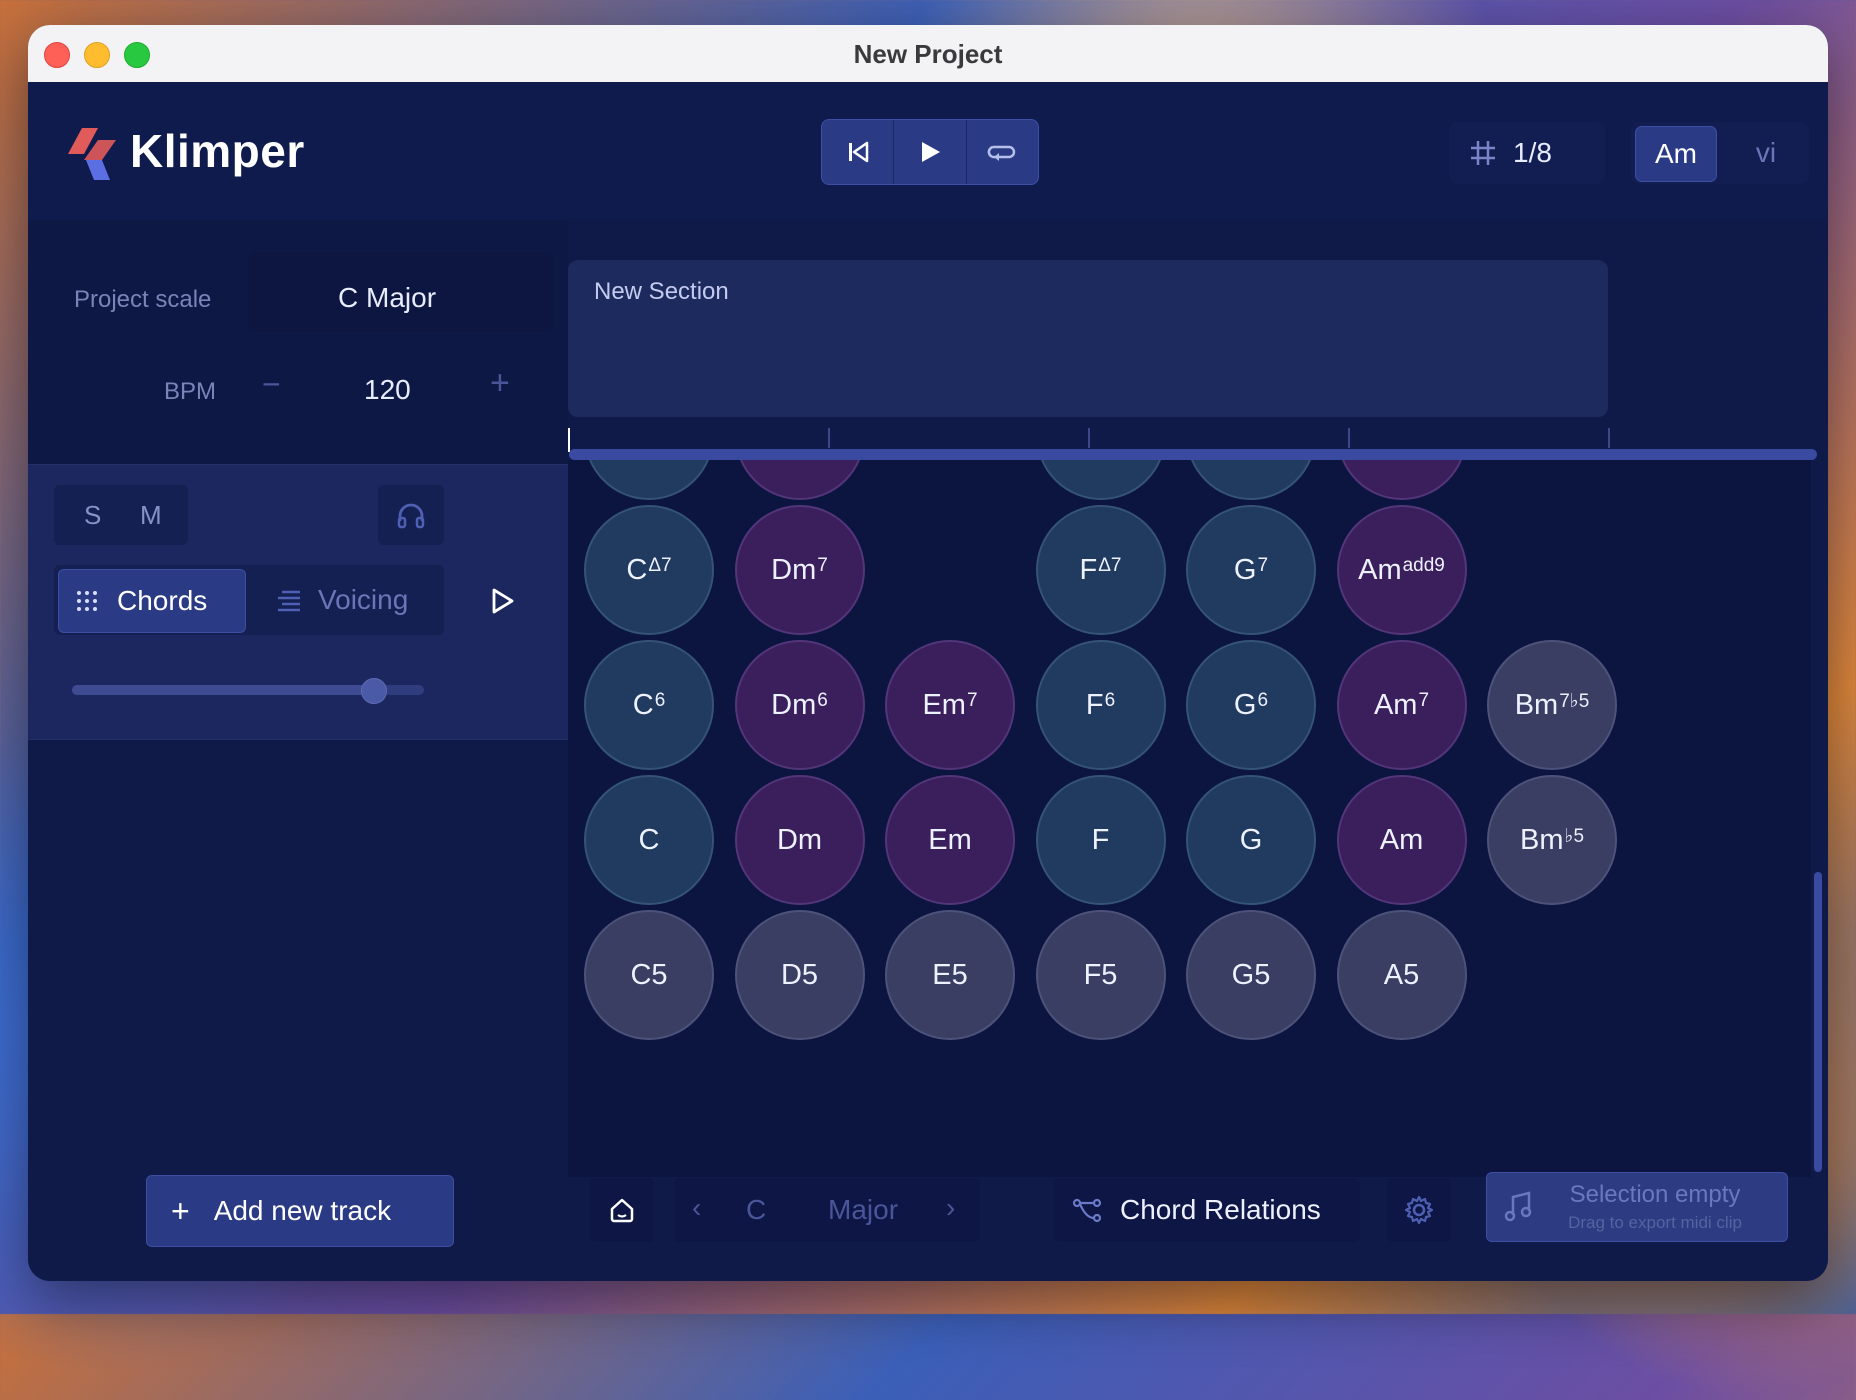  I want to click on roman-numeral-option: vi, so click(1766, 153).